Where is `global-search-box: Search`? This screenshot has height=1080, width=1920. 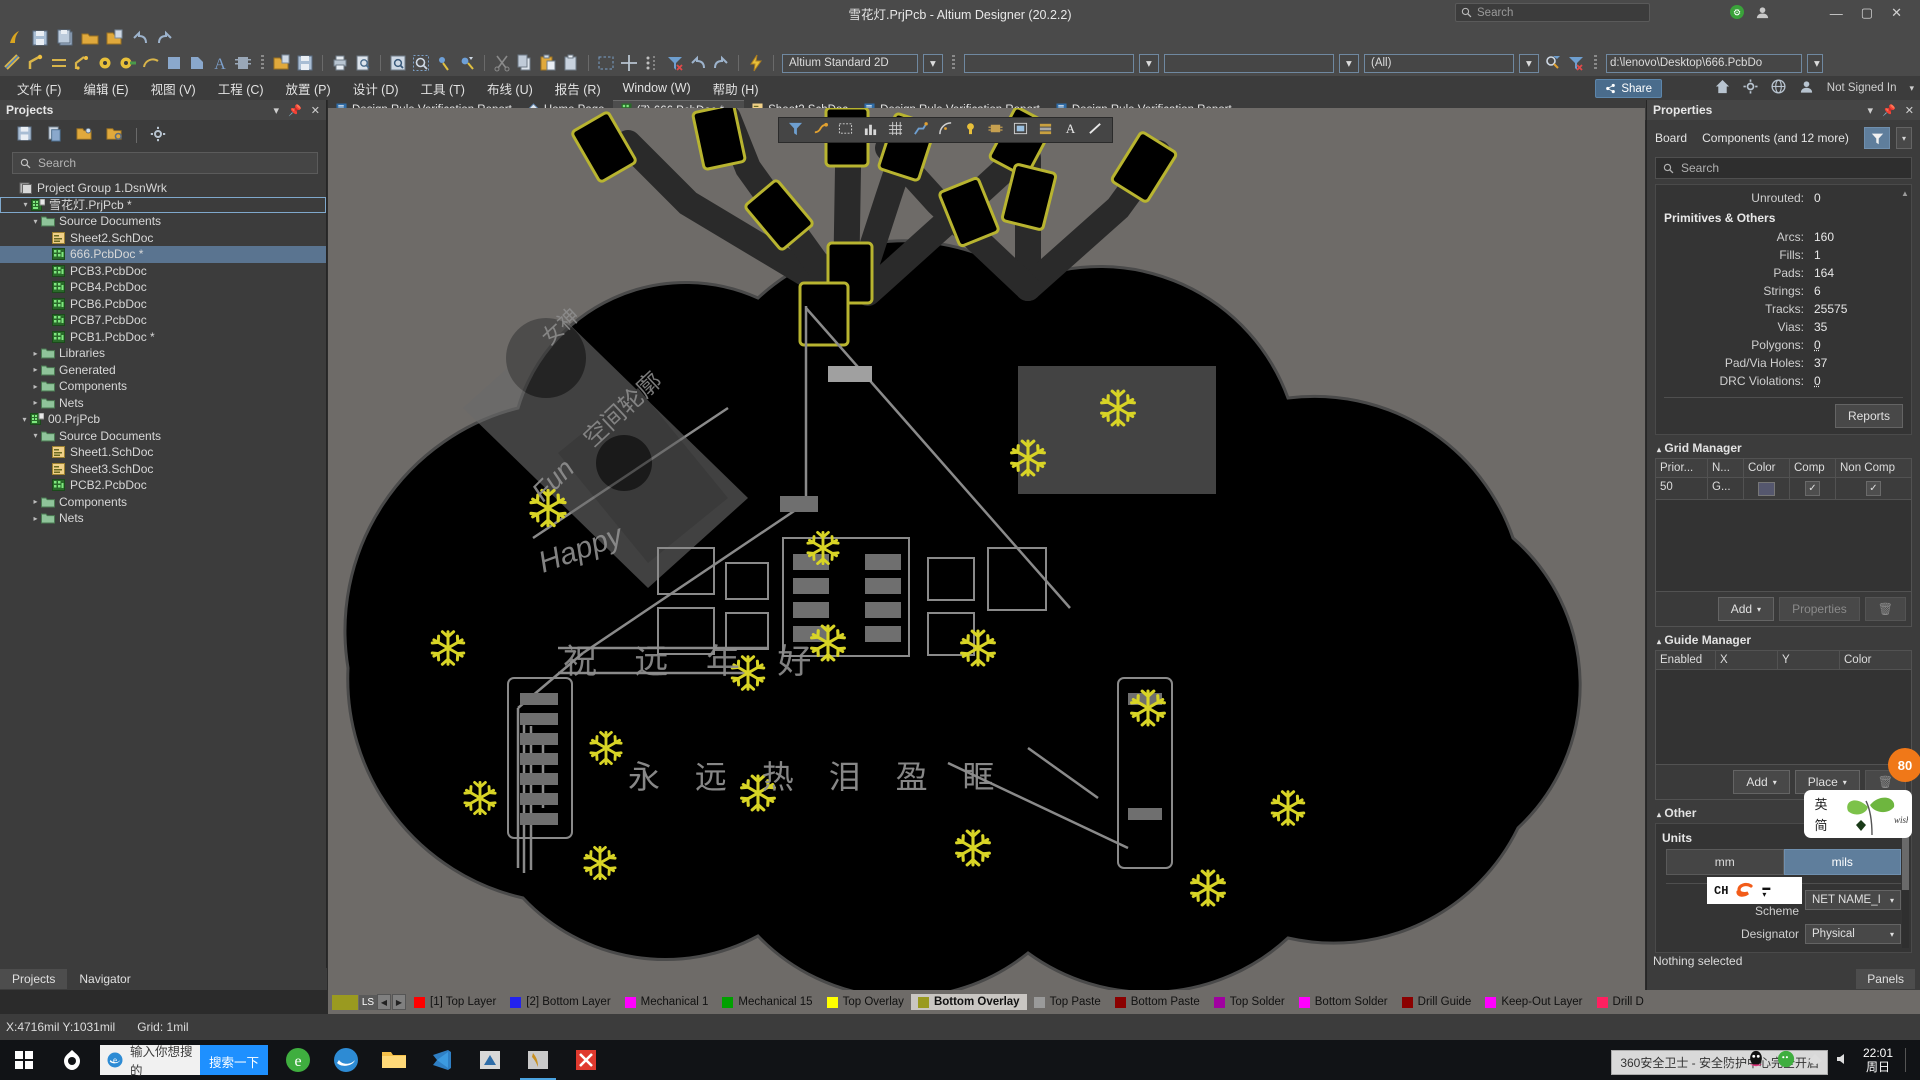 global-search-box: Search is located at coordinates (1552, 12).